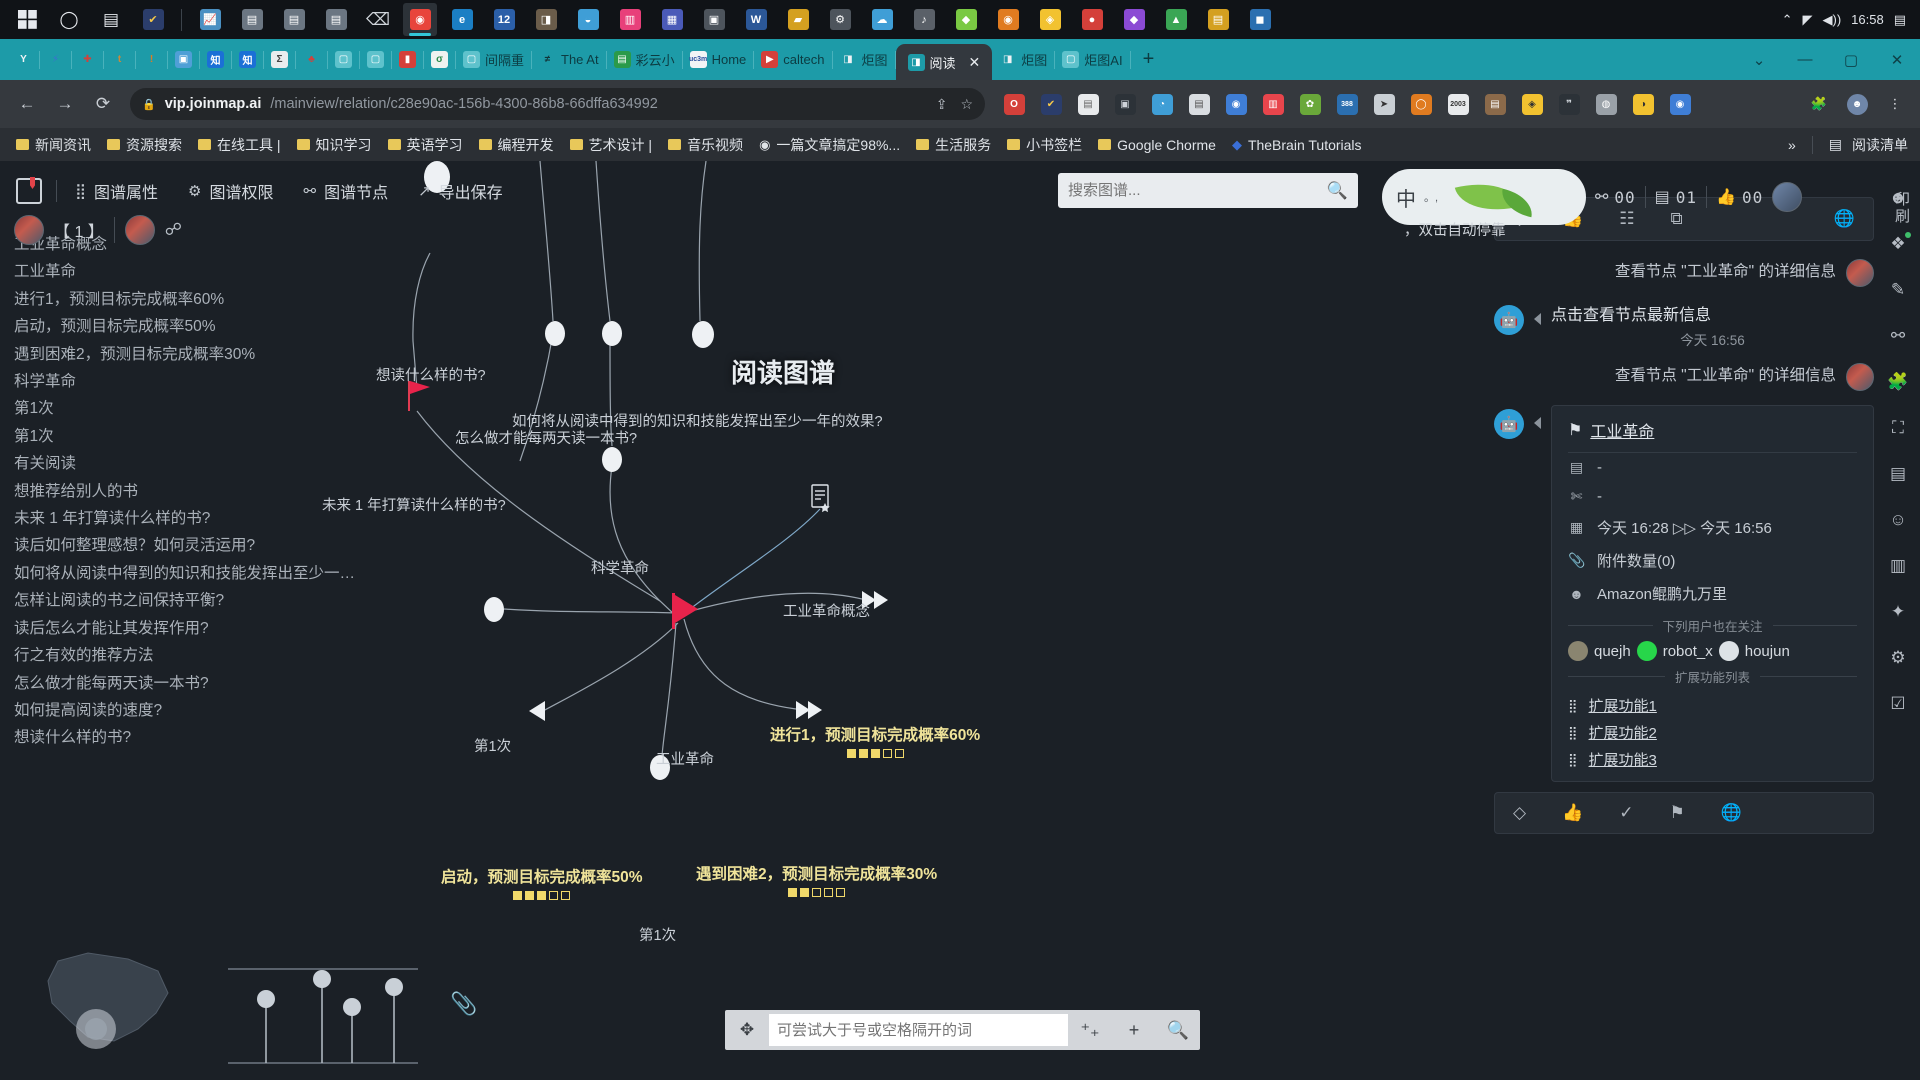 This screenshot has width=1920, height=1080. What do you see at coordinates (1759, 59) in the screenshot?
I see `tab-search-chevron-icon: ⌄` at bounding box center [1759, 59].